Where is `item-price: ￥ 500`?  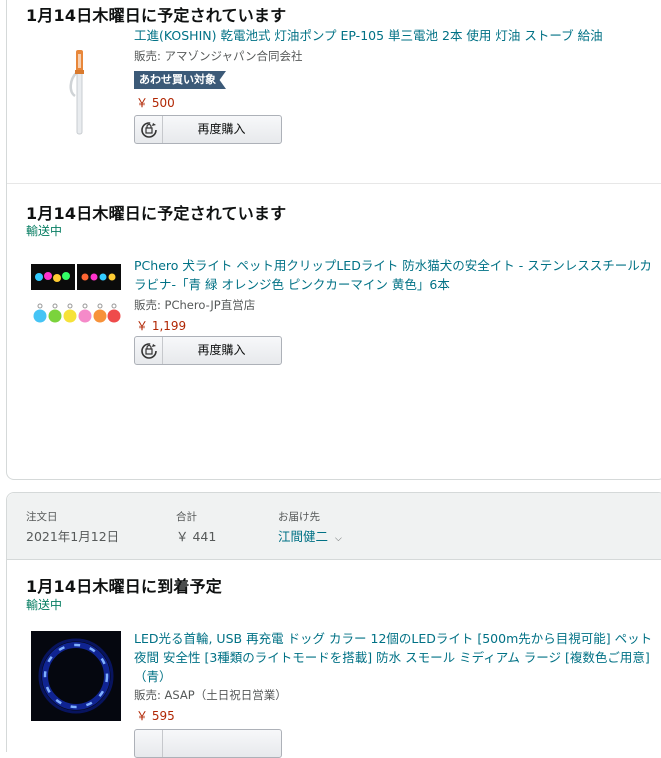 item-price: ￥ 500 is located at coordinates (155, 103).